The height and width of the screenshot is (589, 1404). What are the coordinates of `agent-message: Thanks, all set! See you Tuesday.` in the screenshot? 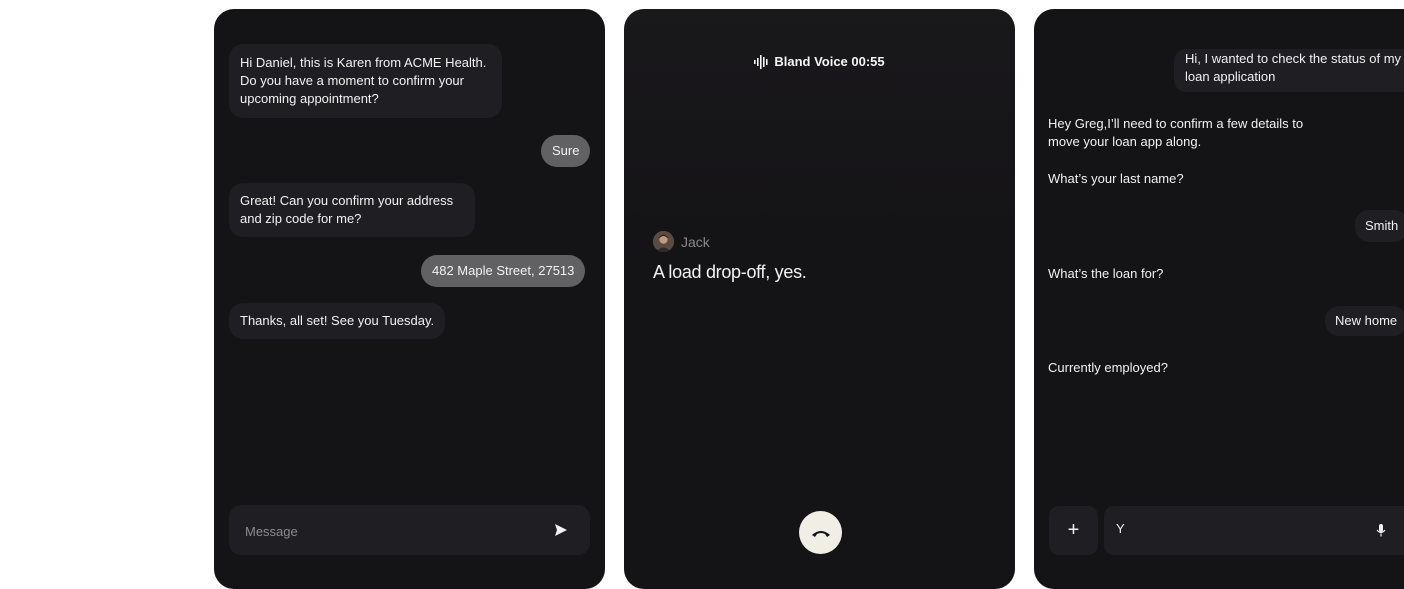 It's located at (337, 321).